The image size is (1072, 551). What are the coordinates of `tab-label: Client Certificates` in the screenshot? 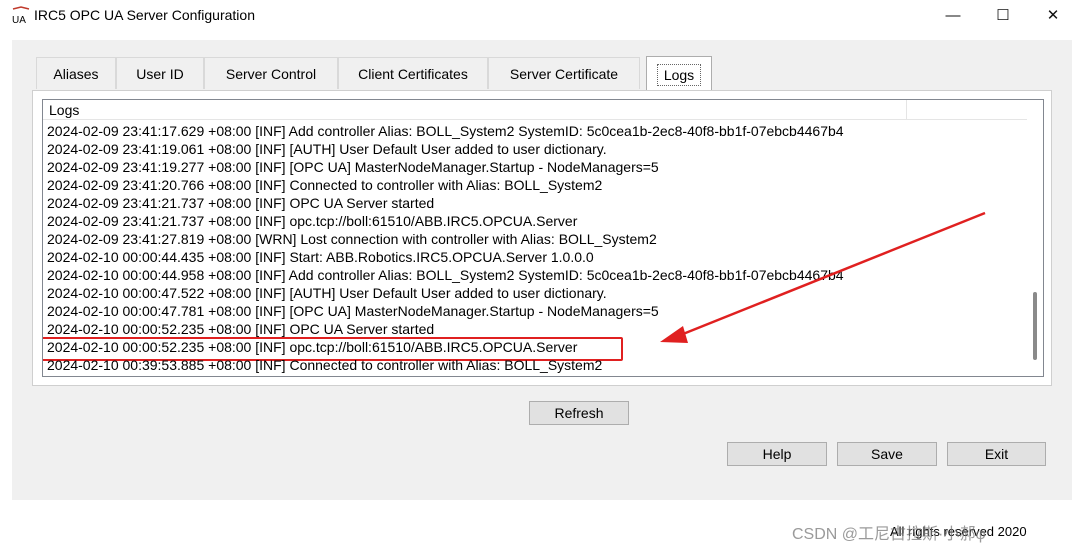 It's located at (413, 73).